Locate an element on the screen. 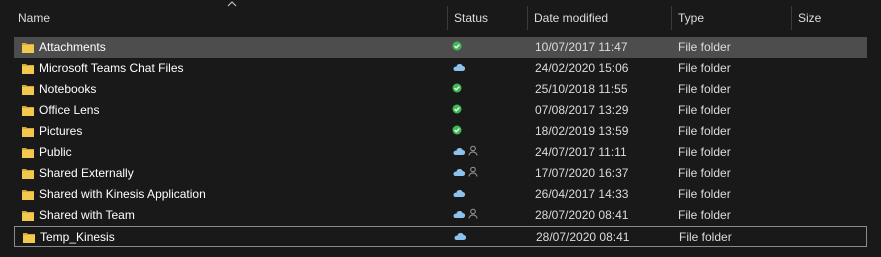  list-item: Pictures 18/02/2019 13:59 File folder is located at coordinates (440, 131).